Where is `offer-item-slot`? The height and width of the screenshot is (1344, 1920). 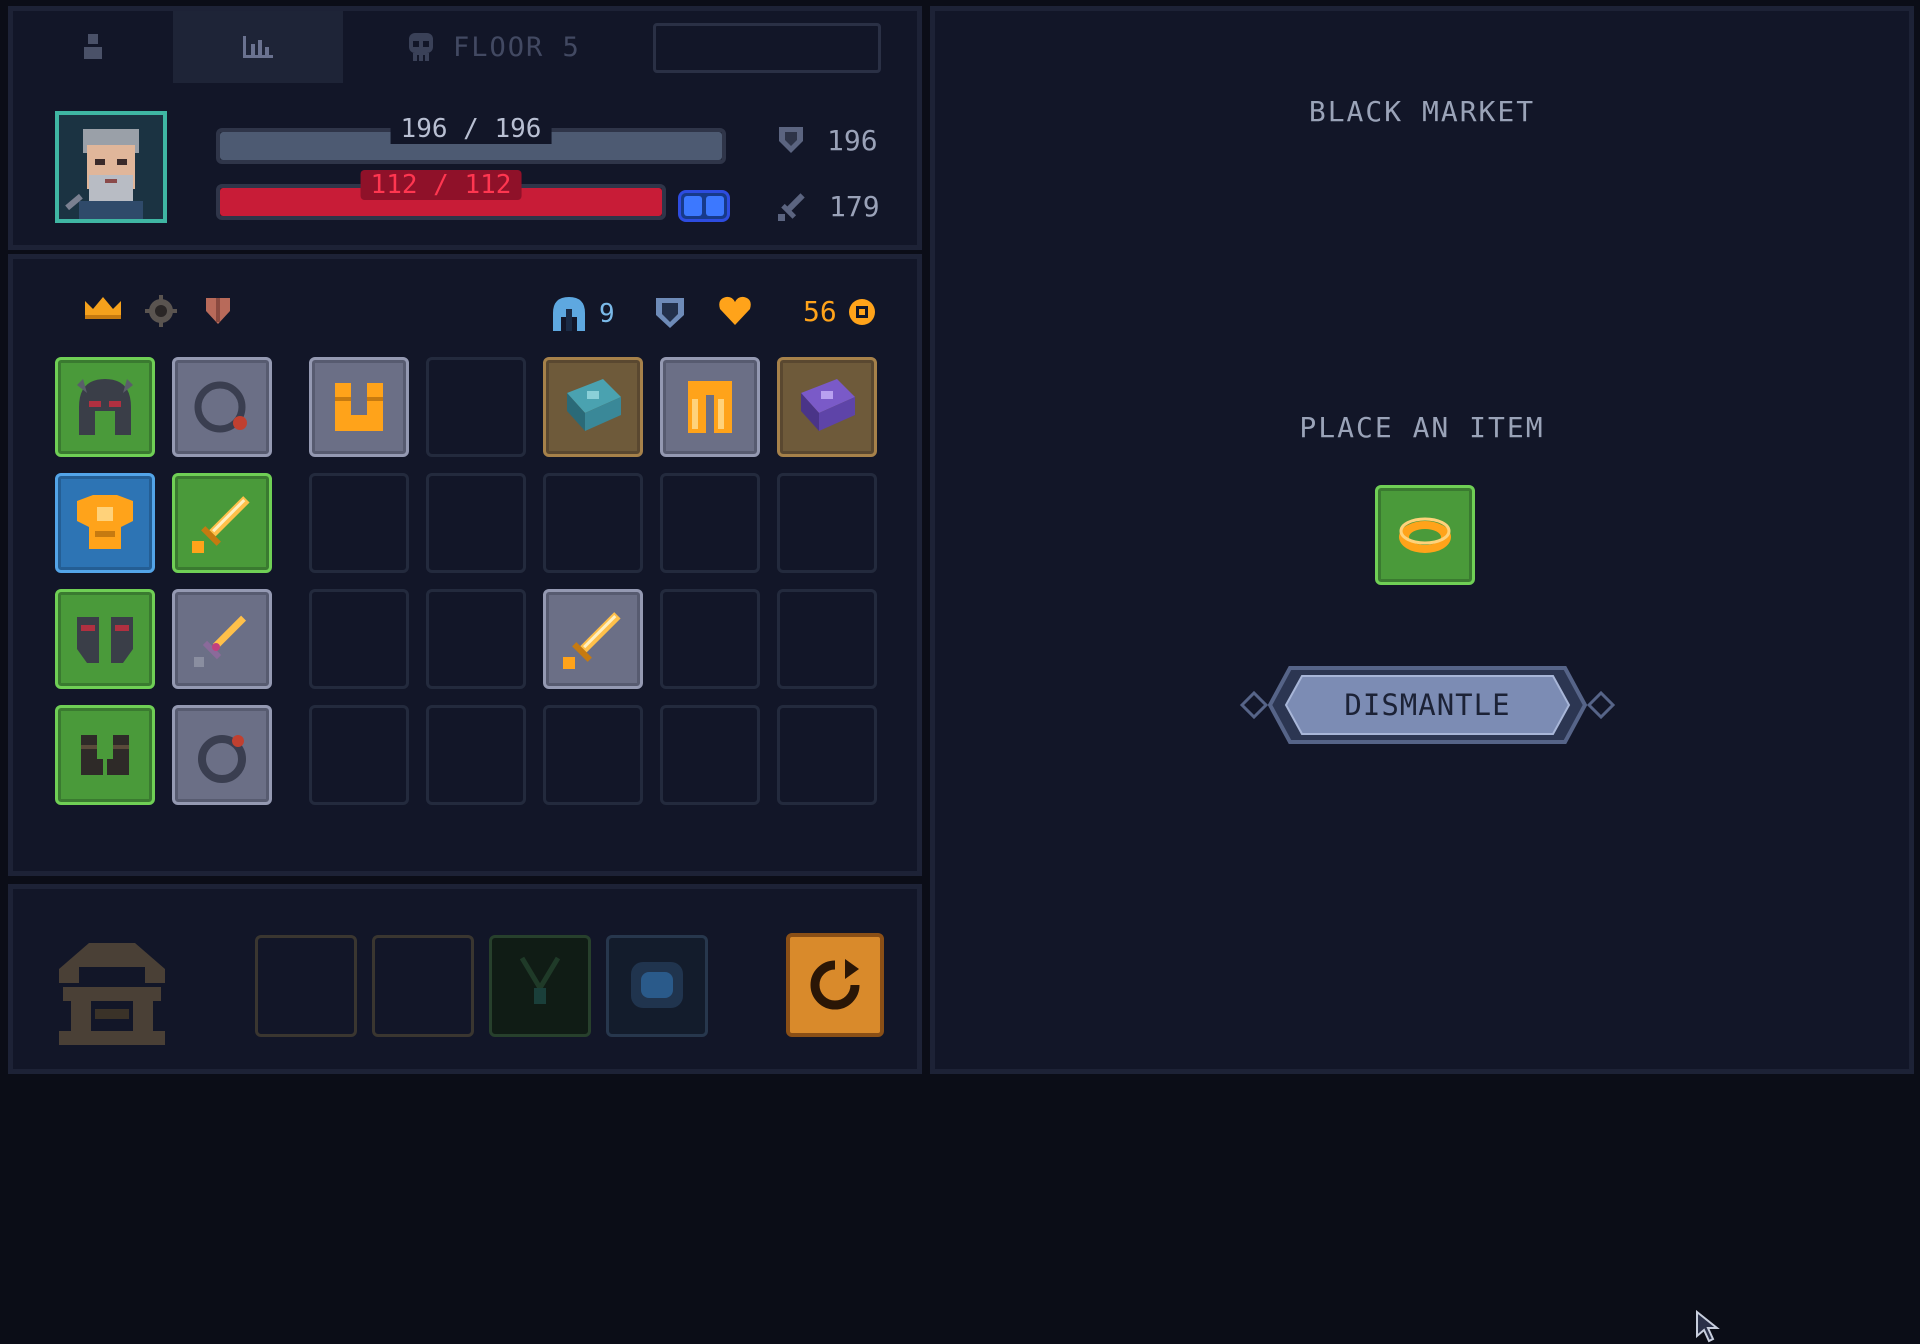 offer-item-slot is located at coordinates (1425, 535).